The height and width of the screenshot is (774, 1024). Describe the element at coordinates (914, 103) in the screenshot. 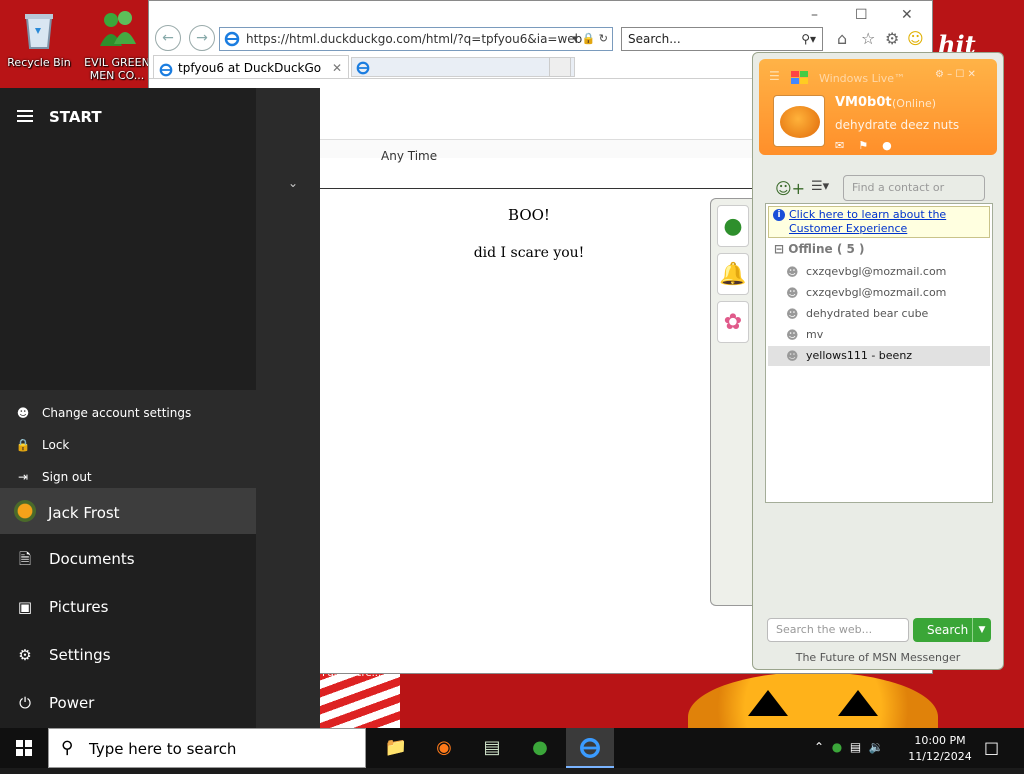

I see `online-status: (Online)` at that location.